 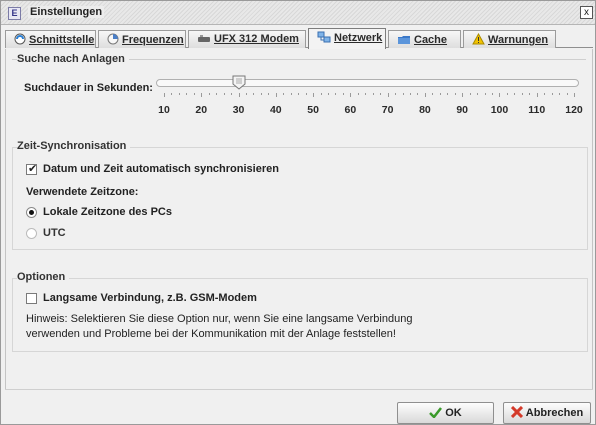 What do you see at coordinates (150, 298) in the screenshot?
I see `slow-connection-label: Langsame Verbindung, z.B. GSM-Modem` at bounding box center [150, 298].